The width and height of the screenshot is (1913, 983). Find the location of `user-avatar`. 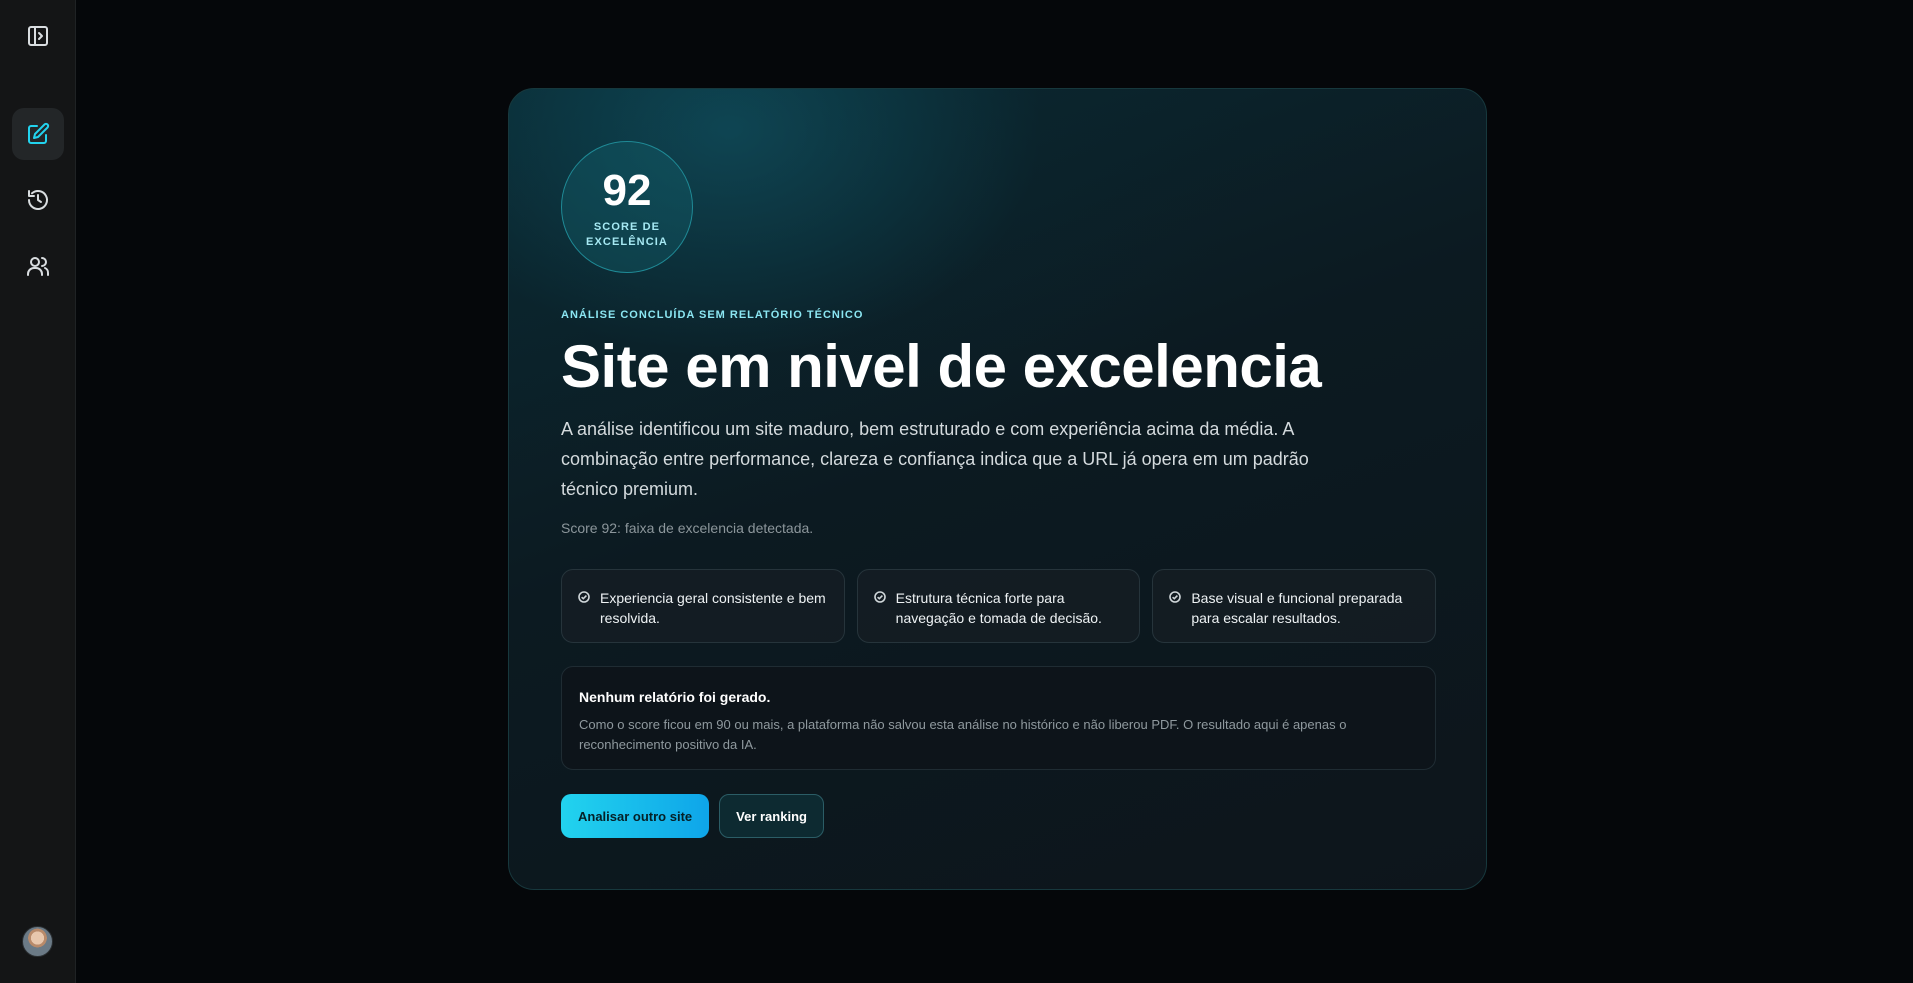

user-avatar is located at coordinates (37, 941).